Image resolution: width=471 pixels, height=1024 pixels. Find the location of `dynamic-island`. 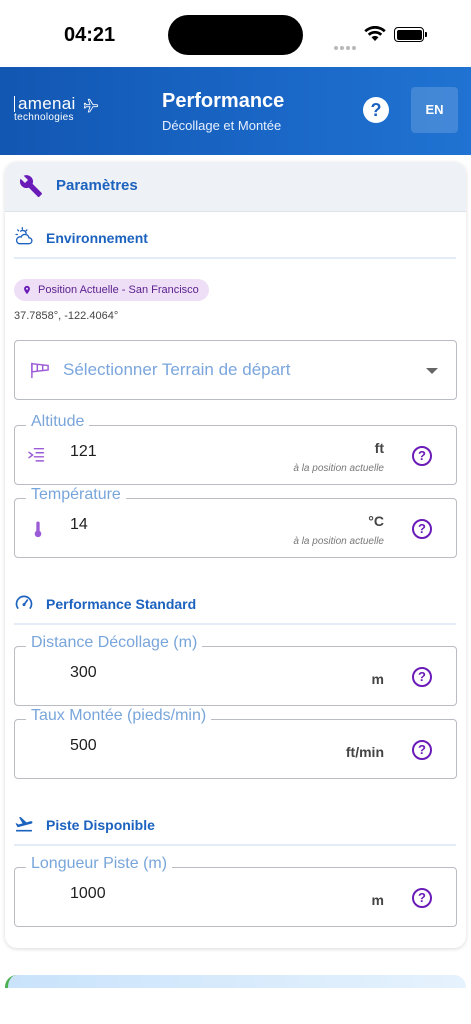

dynamic-island is located at coordinates (235, 35).